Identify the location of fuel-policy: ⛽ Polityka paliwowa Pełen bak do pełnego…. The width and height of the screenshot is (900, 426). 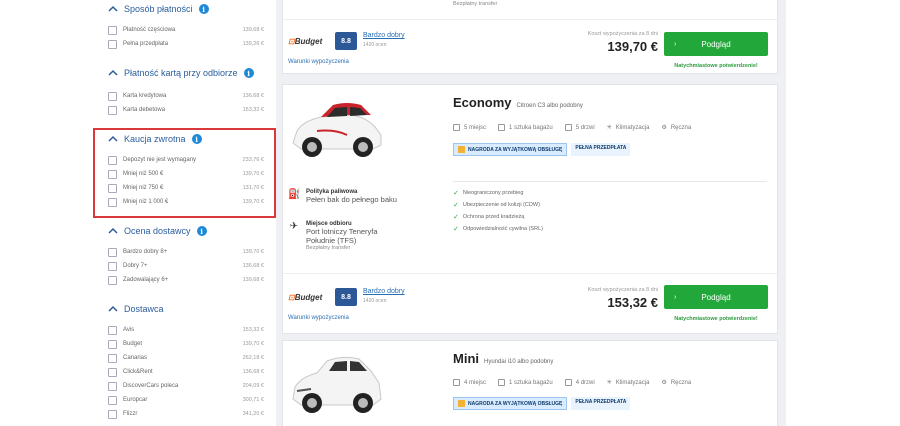
(342, 196).